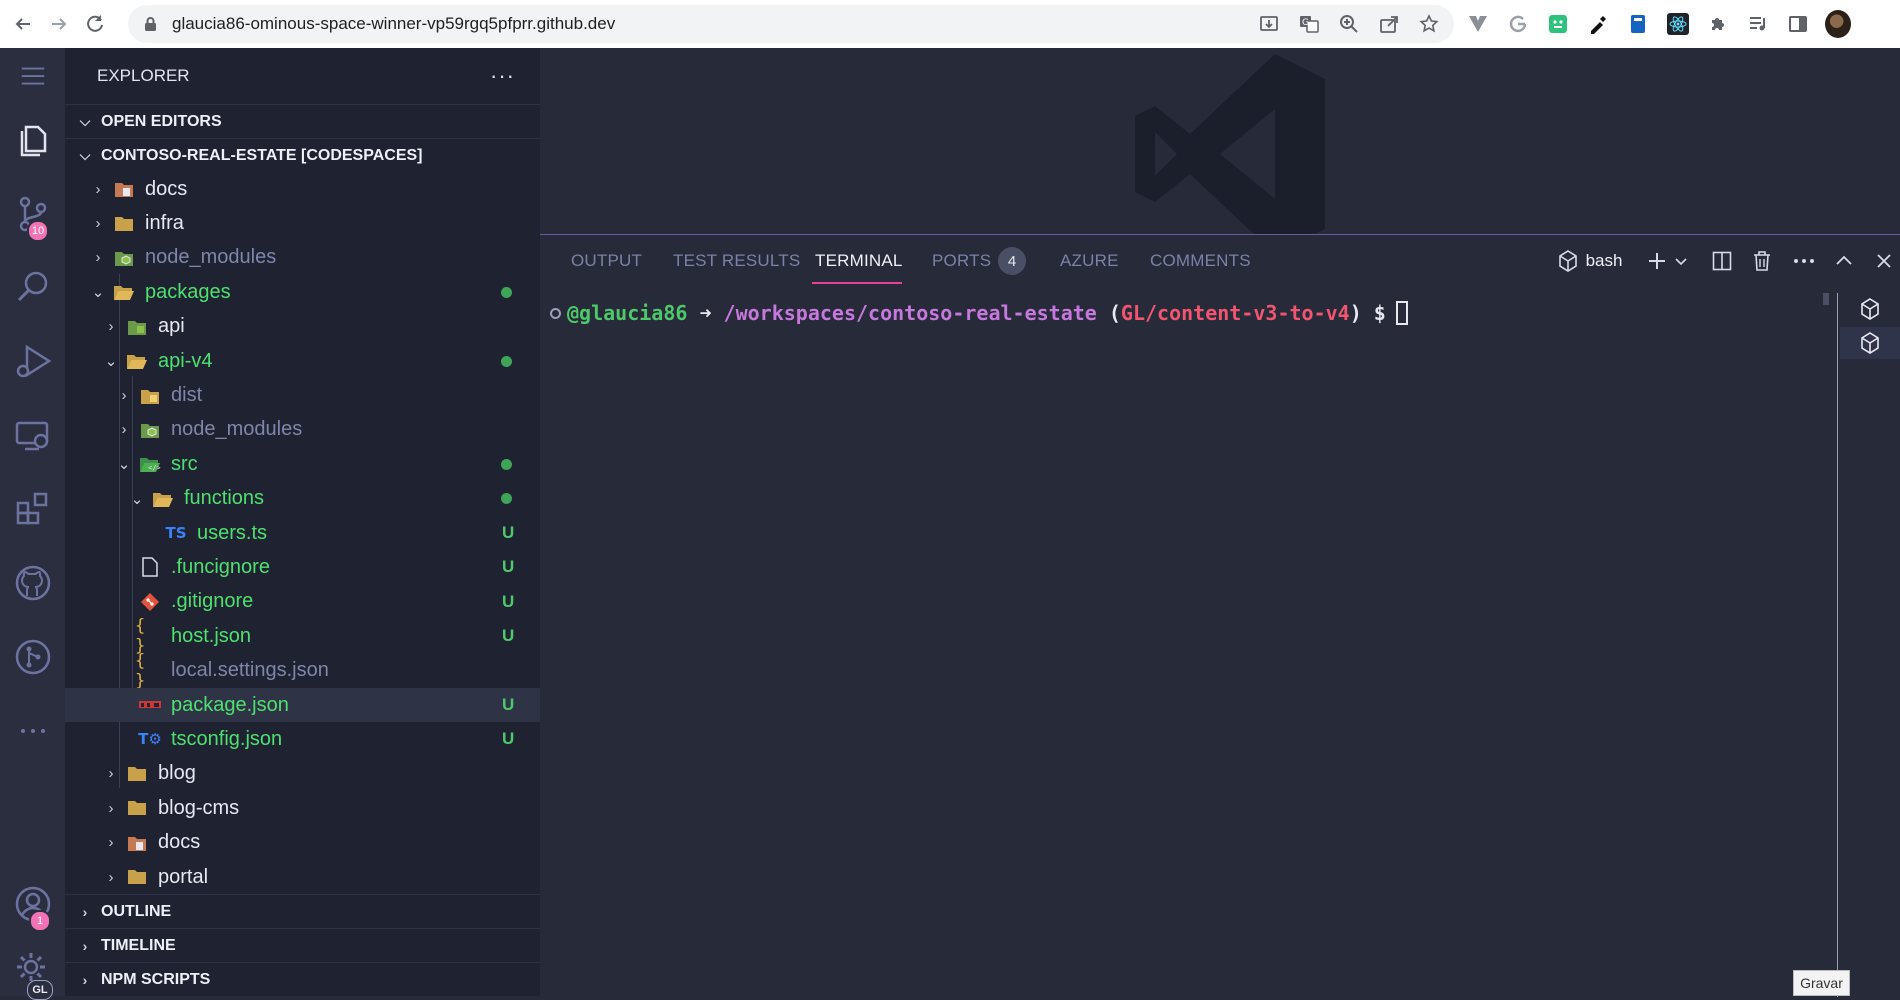  What do you see at coordinates (32, 731) in the screenshot?
I see `more-views-button` at bounding box center [32, 731].